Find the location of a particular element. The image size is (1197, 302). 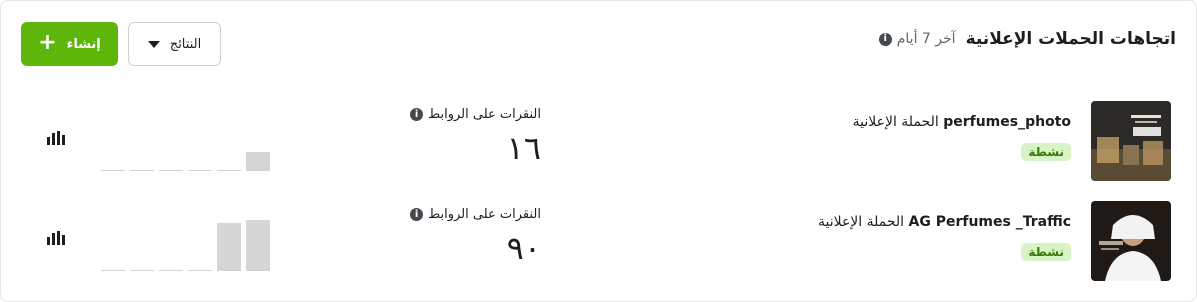

plus-icon: + is located at coordinates (47, 42).